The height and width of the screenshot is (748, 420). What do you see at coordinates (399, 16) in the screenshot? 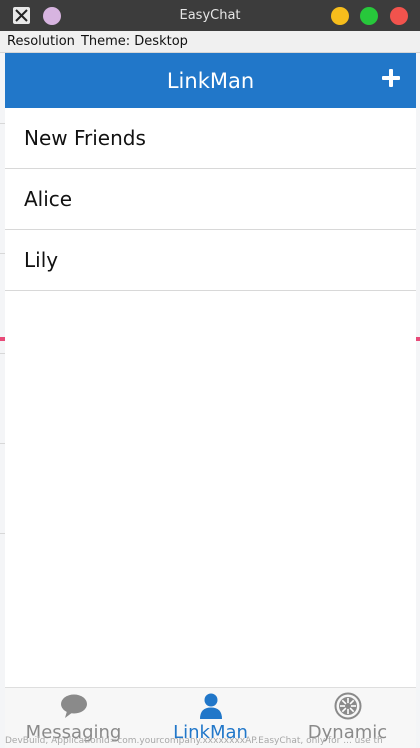
I see `close-icon` at bounding box center [399, 16].